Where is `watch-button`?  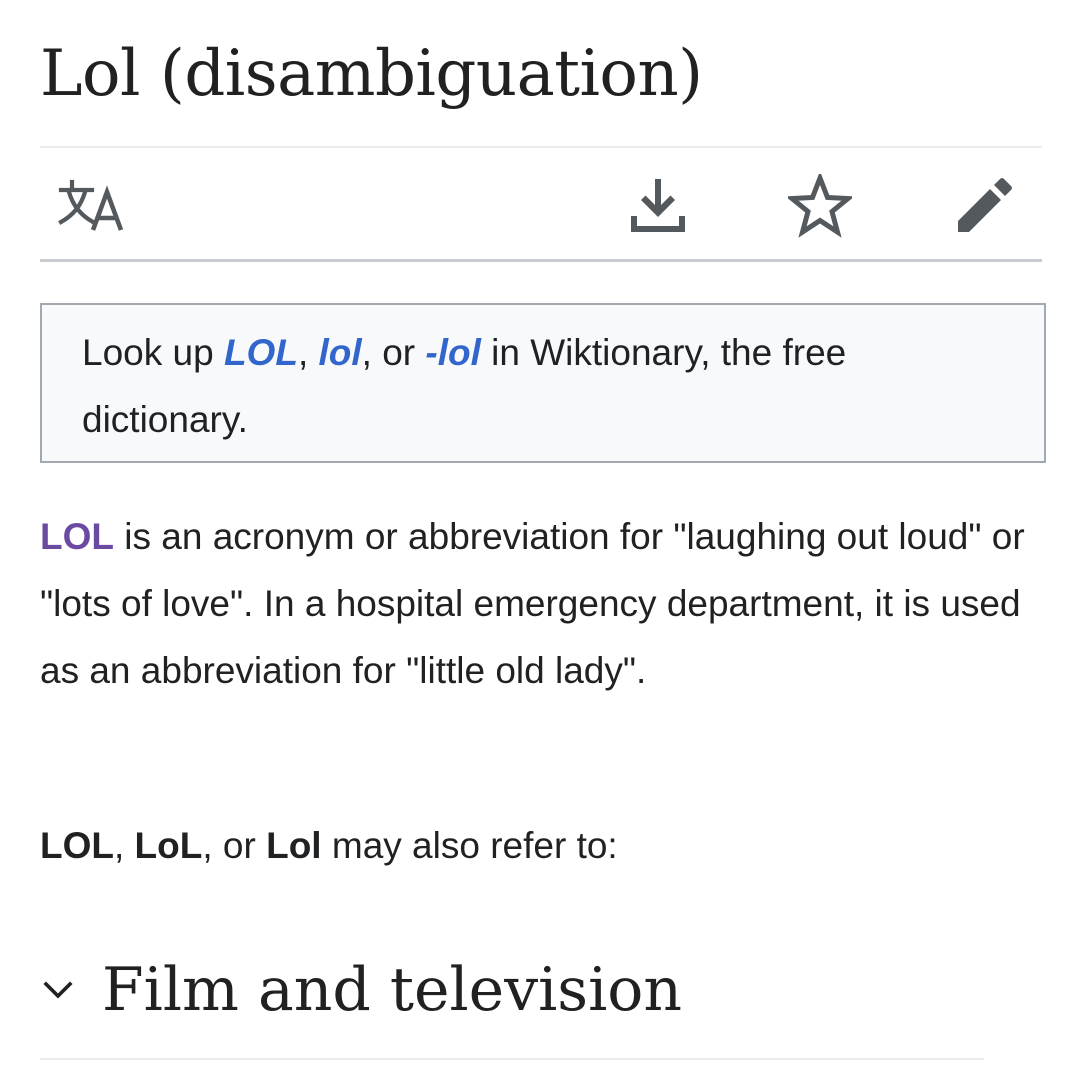
watch-button is located at coordinates (820, 206).